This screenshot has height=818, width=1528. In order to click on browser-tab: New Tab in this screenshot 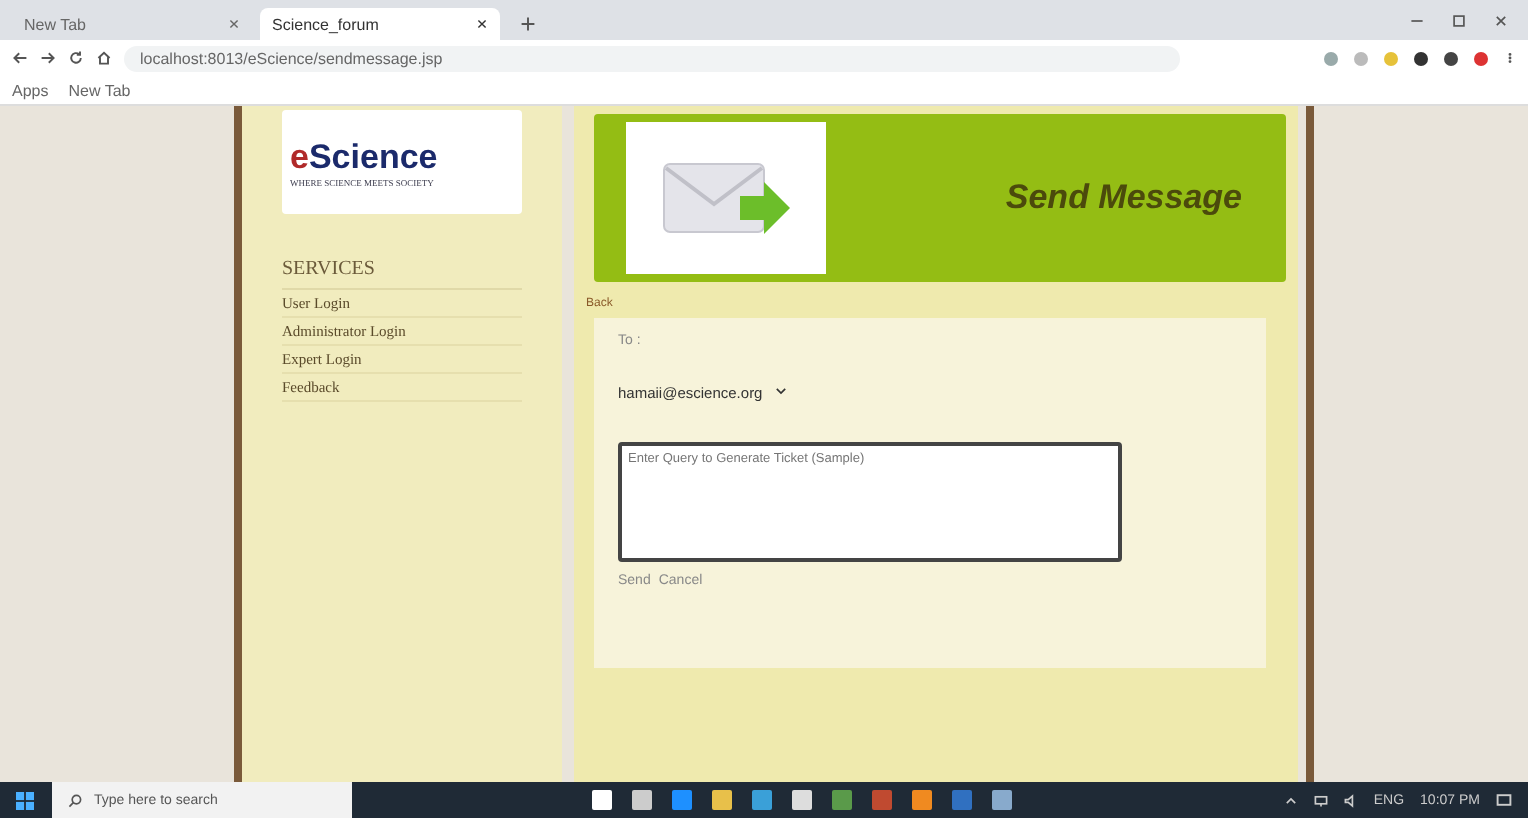, I will do `click(132, 24)`.